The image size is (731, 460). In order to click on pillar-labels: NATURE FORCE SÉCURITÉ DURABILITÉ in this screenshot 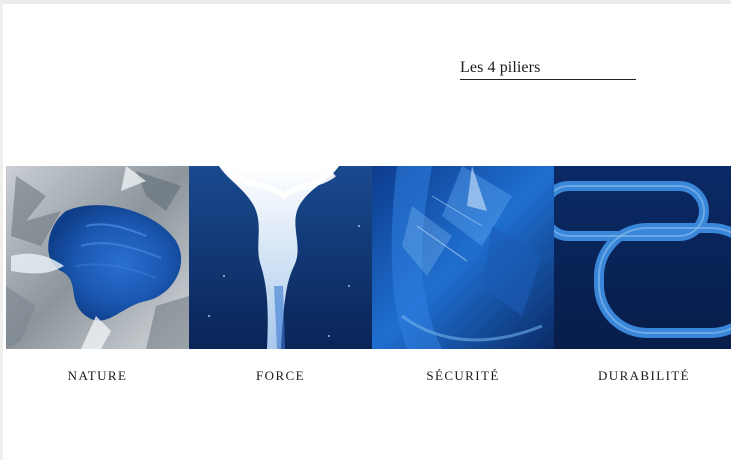, I will do `click(368, 376)`.